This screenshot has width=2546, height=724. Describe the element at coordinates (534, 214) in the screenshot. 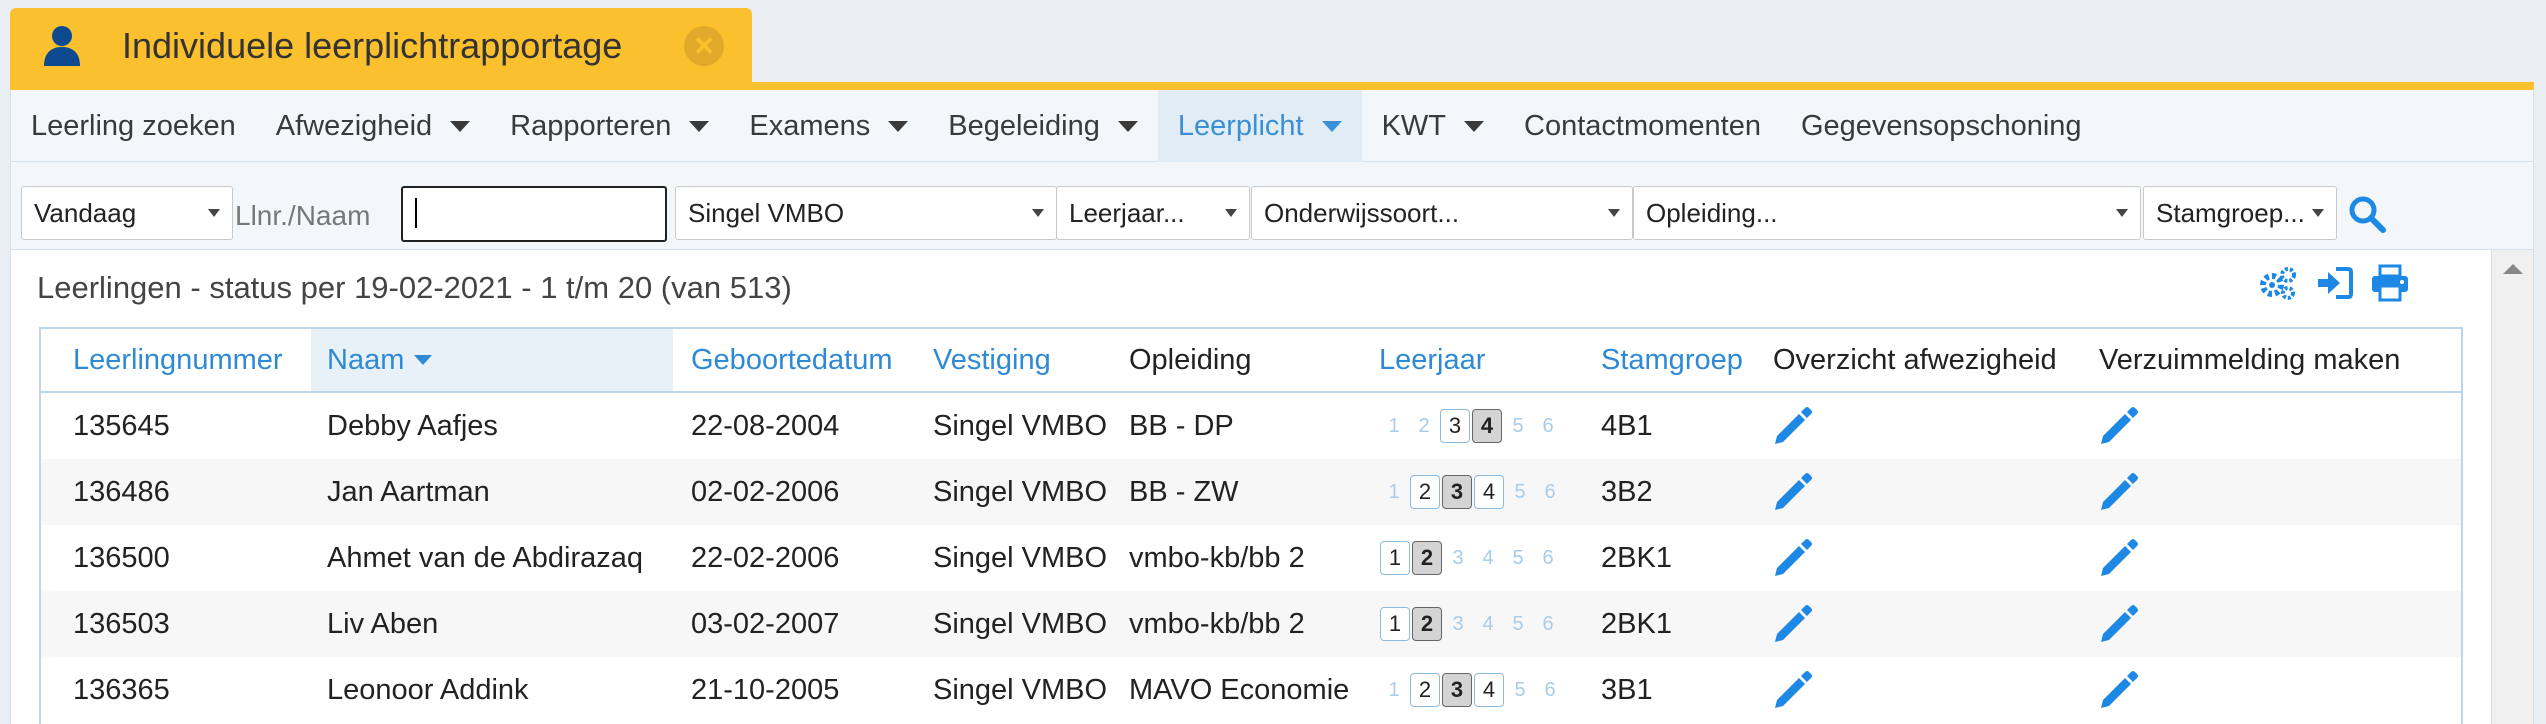

I see `search-input` at that location.